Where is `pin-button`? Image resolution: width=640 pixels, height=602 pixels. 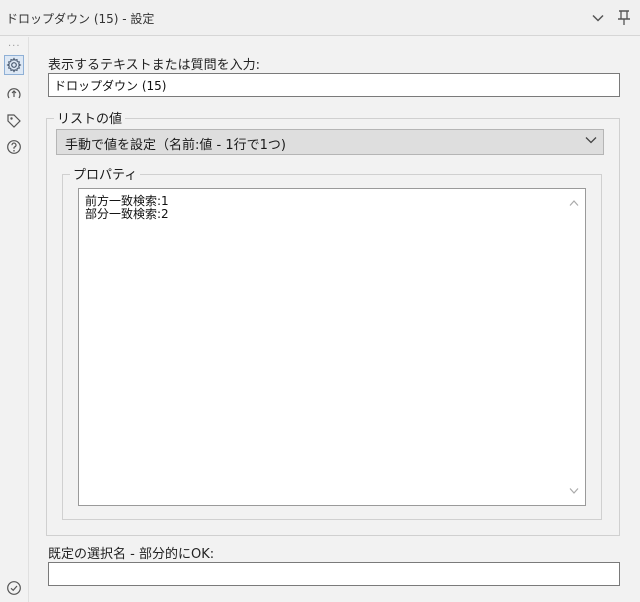 pin-button is located at coordinates (624, 18).